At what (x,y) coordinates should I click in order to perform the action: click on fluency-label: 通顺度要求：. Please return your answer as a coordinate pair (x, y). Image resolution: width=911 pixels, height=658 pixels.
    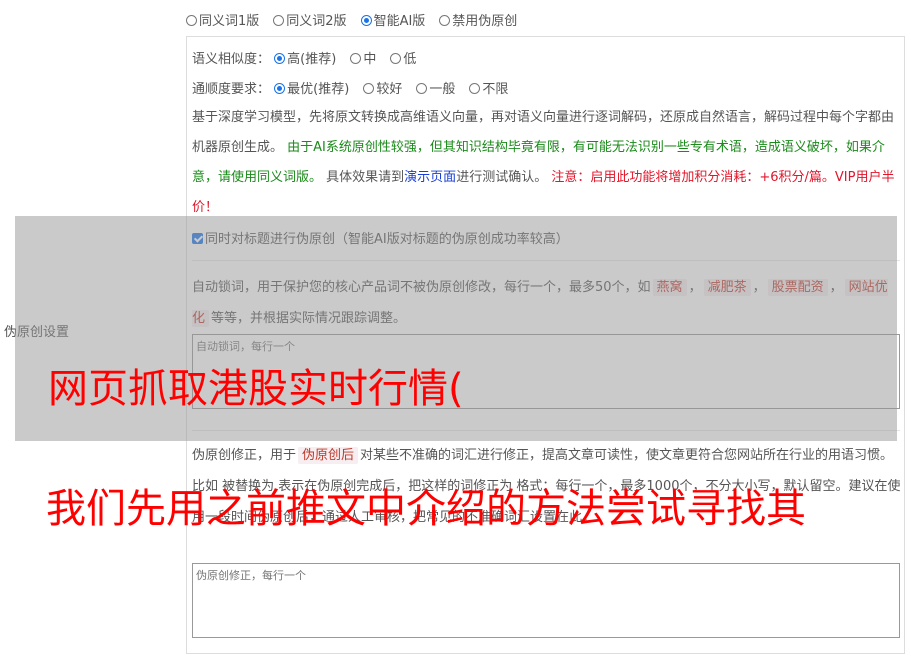
    Looking at the image, I should click on (231, 89).